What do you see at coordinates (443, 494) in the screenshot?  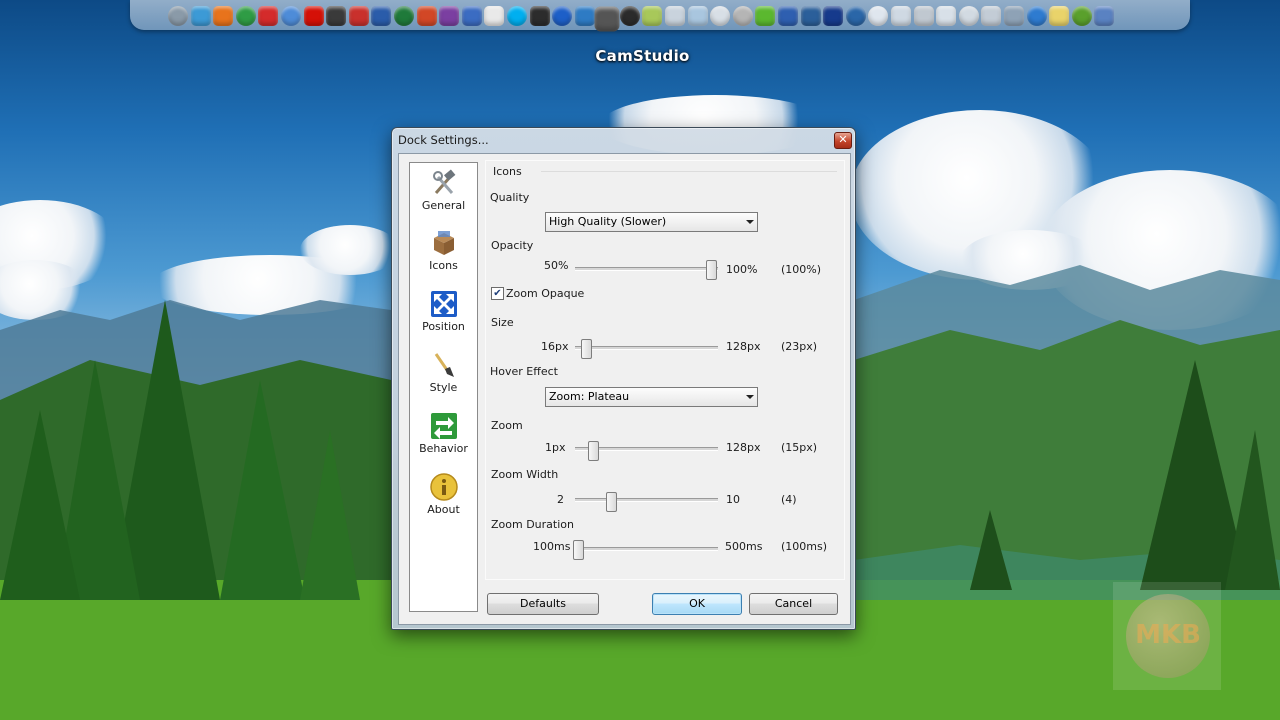 I see `nav-item-about: About` at bounding box center [443, 494].